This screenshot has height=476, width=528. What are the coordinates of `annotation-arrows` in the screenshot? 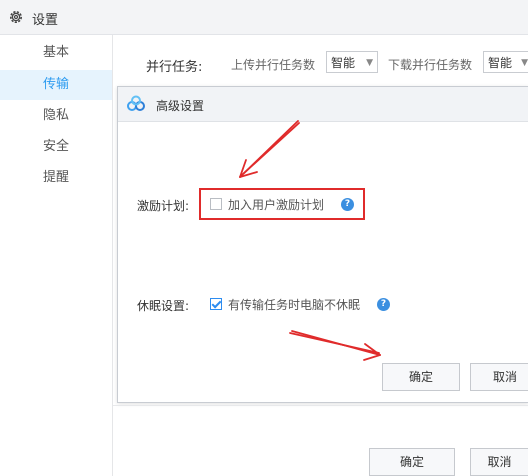 It's located at (310, 240).